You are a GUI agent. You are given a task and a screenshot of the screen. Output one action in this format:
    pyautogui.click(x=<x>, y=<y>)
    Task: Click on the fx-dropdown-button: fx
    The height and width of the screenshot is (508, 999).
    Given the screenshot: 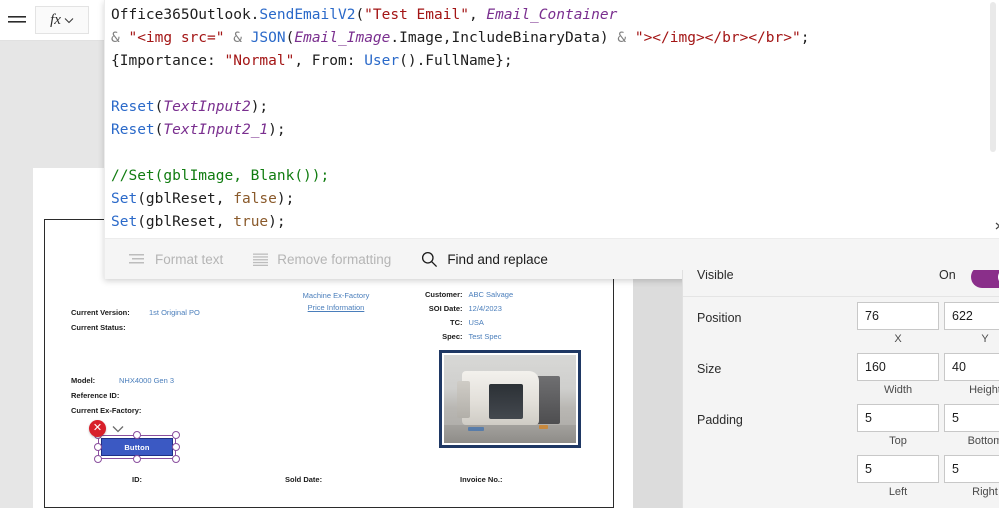 What is the action you would take?
    pyautogui.click(x=62, y=20)
    